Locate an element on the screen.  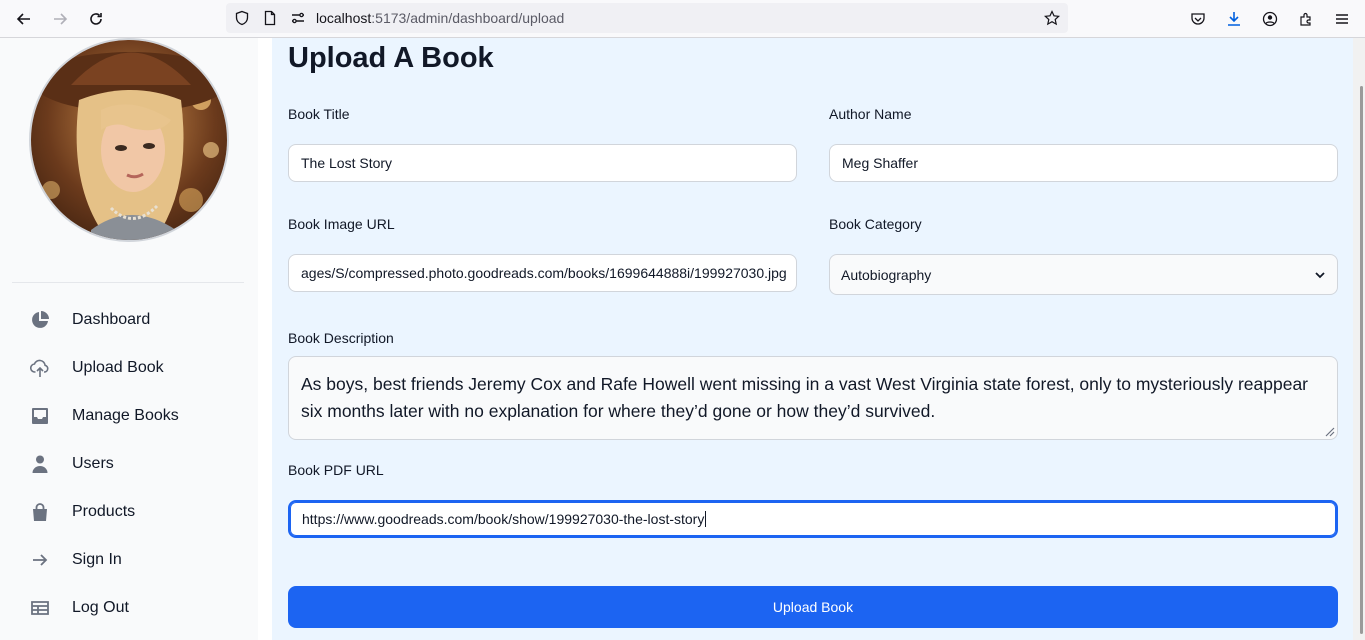
sidebar-scrollbar is located at coordinates (265, 339).